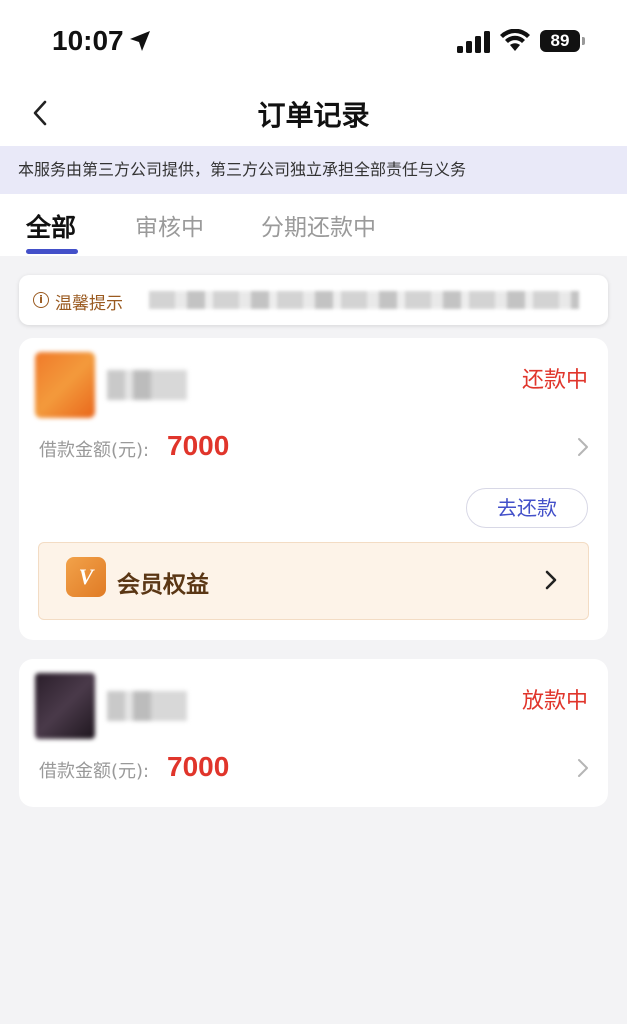 The width and height of the screenshot is (627, 1024). I want to click on tab-all: 全部, so click(51, 226).